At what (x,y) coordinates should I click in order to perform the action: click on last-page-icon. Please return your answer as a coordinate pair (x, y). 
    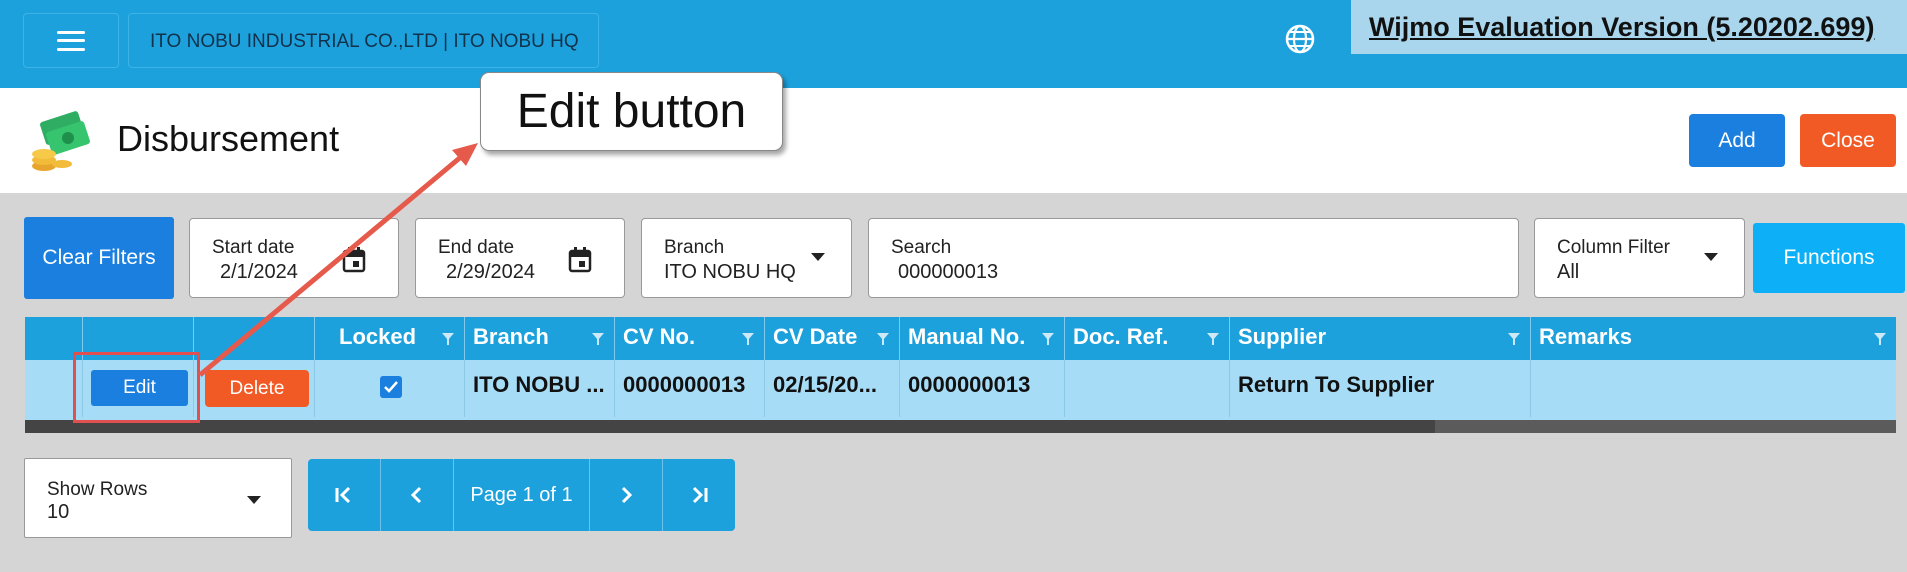
    Looking at the image, I should click on (700, 495).